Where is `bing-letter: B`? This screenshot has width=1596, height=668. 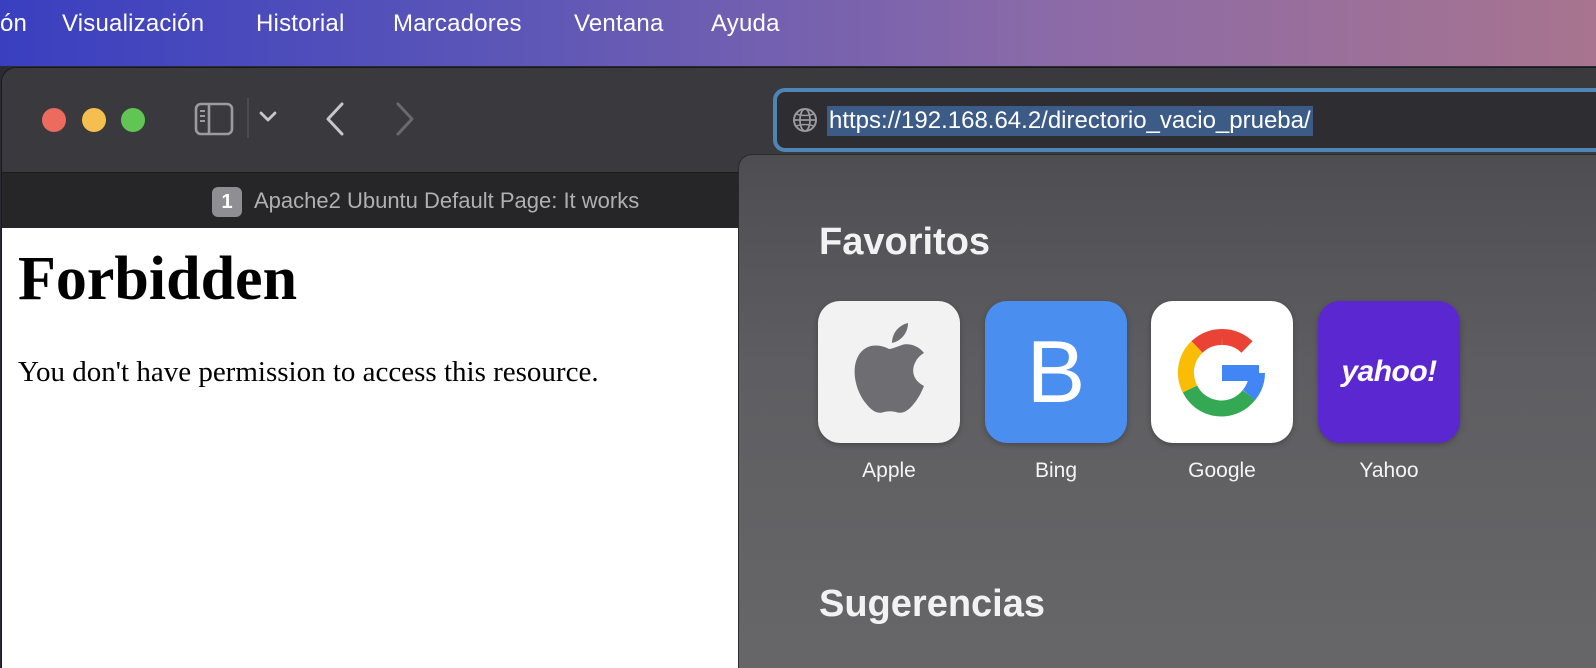
bing-letter: B is located at coordinates (1056, 371).